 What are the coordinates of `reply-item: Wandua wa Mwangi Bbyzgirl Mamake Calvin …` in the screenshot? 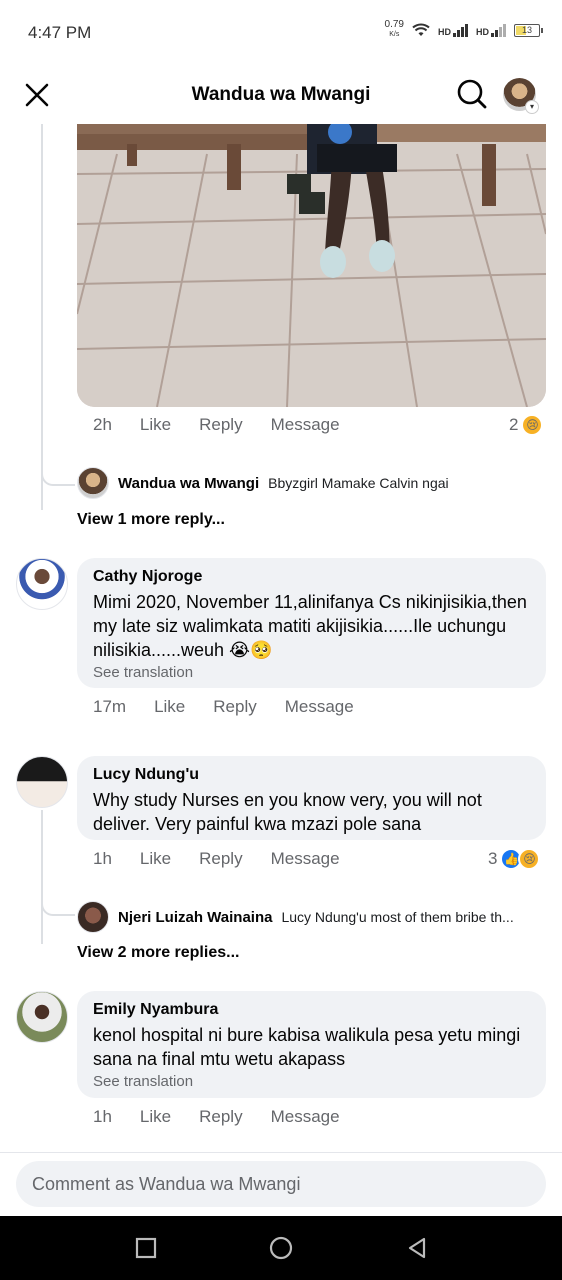 It's located at (263, 483).